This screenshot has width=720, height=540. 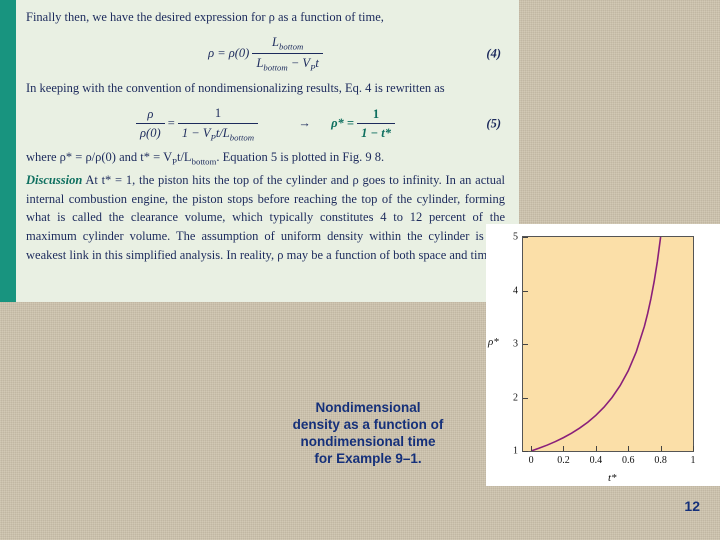 What do you see at coordinates (376, 115) in the screenshot?
I see `eq5-starred-num: 1` at bounding box center [376, 115].